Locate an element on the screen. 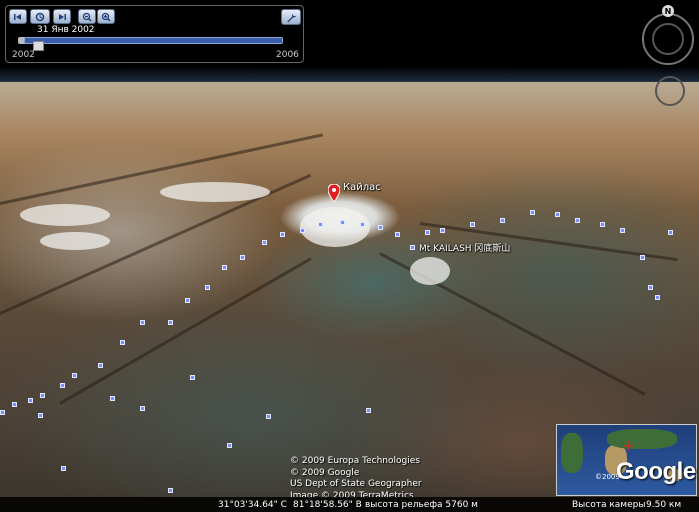 This screenshot has width=699, height=512. end-year-label: 2006 is located at coordinates (287, 55).